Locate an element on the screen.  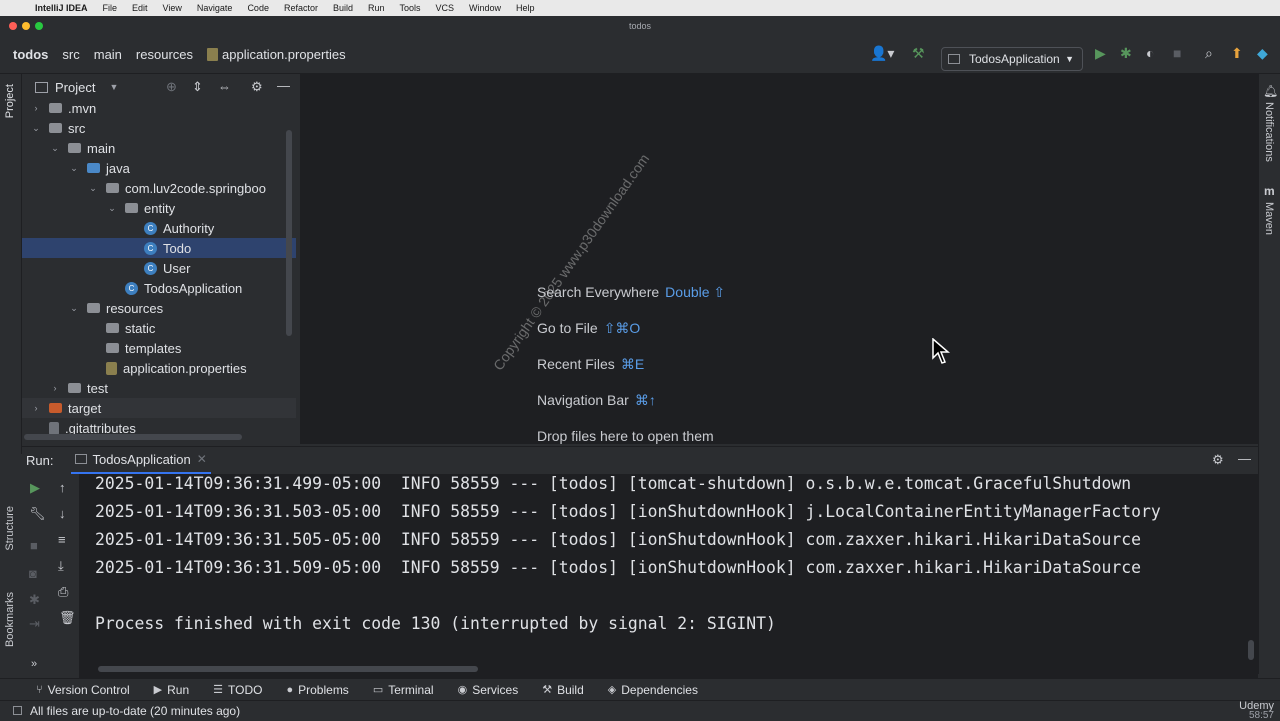
tree-item: › .mvn is located at coordinates (159, 108).